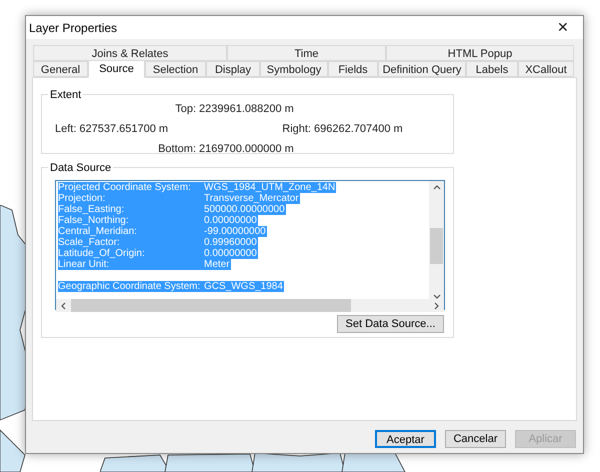 This screenshot has width=600, height=472. Describe the element at coordinates (422, 69) in the screenshot. I see `tab: Definition Query` at that location.